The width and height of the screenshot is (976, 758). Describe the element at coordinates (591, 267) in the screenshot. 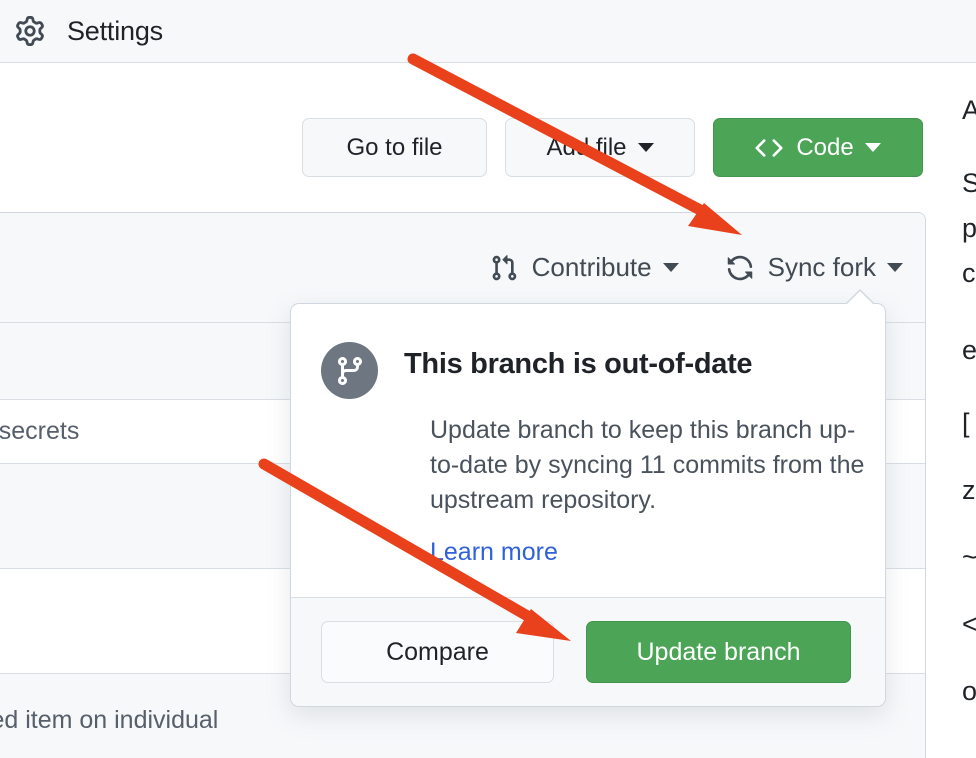

I see `contribute-label: Contribute` at that location.